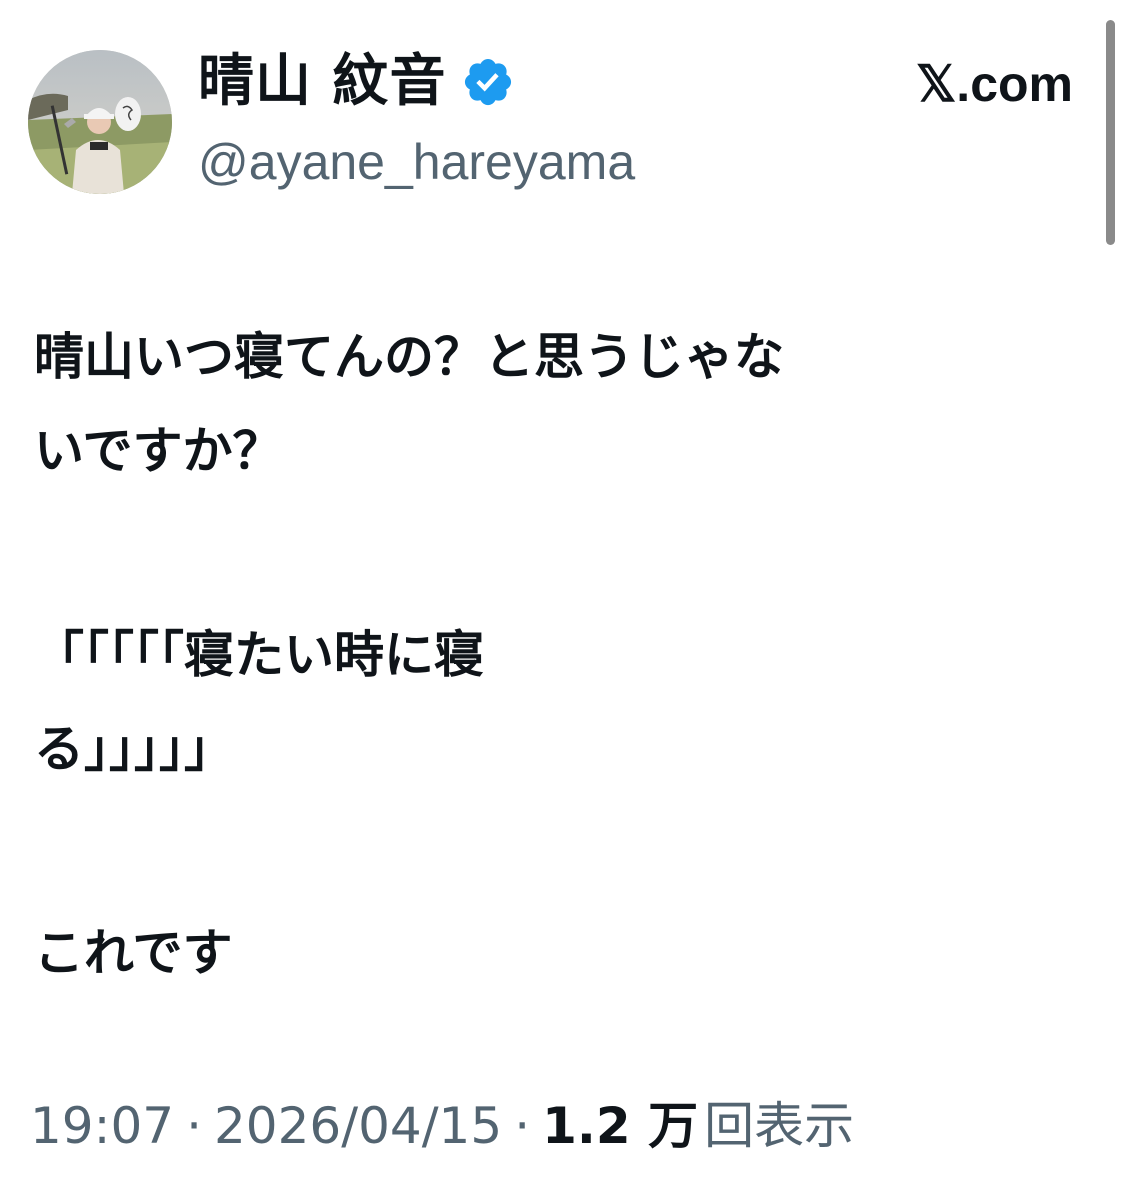 This screenshot has width=1125, height=1184. What do you see at coordinates (158, 451) in the screenshot?
I see `tweet-text-line: いですか？` at bounding box center [158, 451].